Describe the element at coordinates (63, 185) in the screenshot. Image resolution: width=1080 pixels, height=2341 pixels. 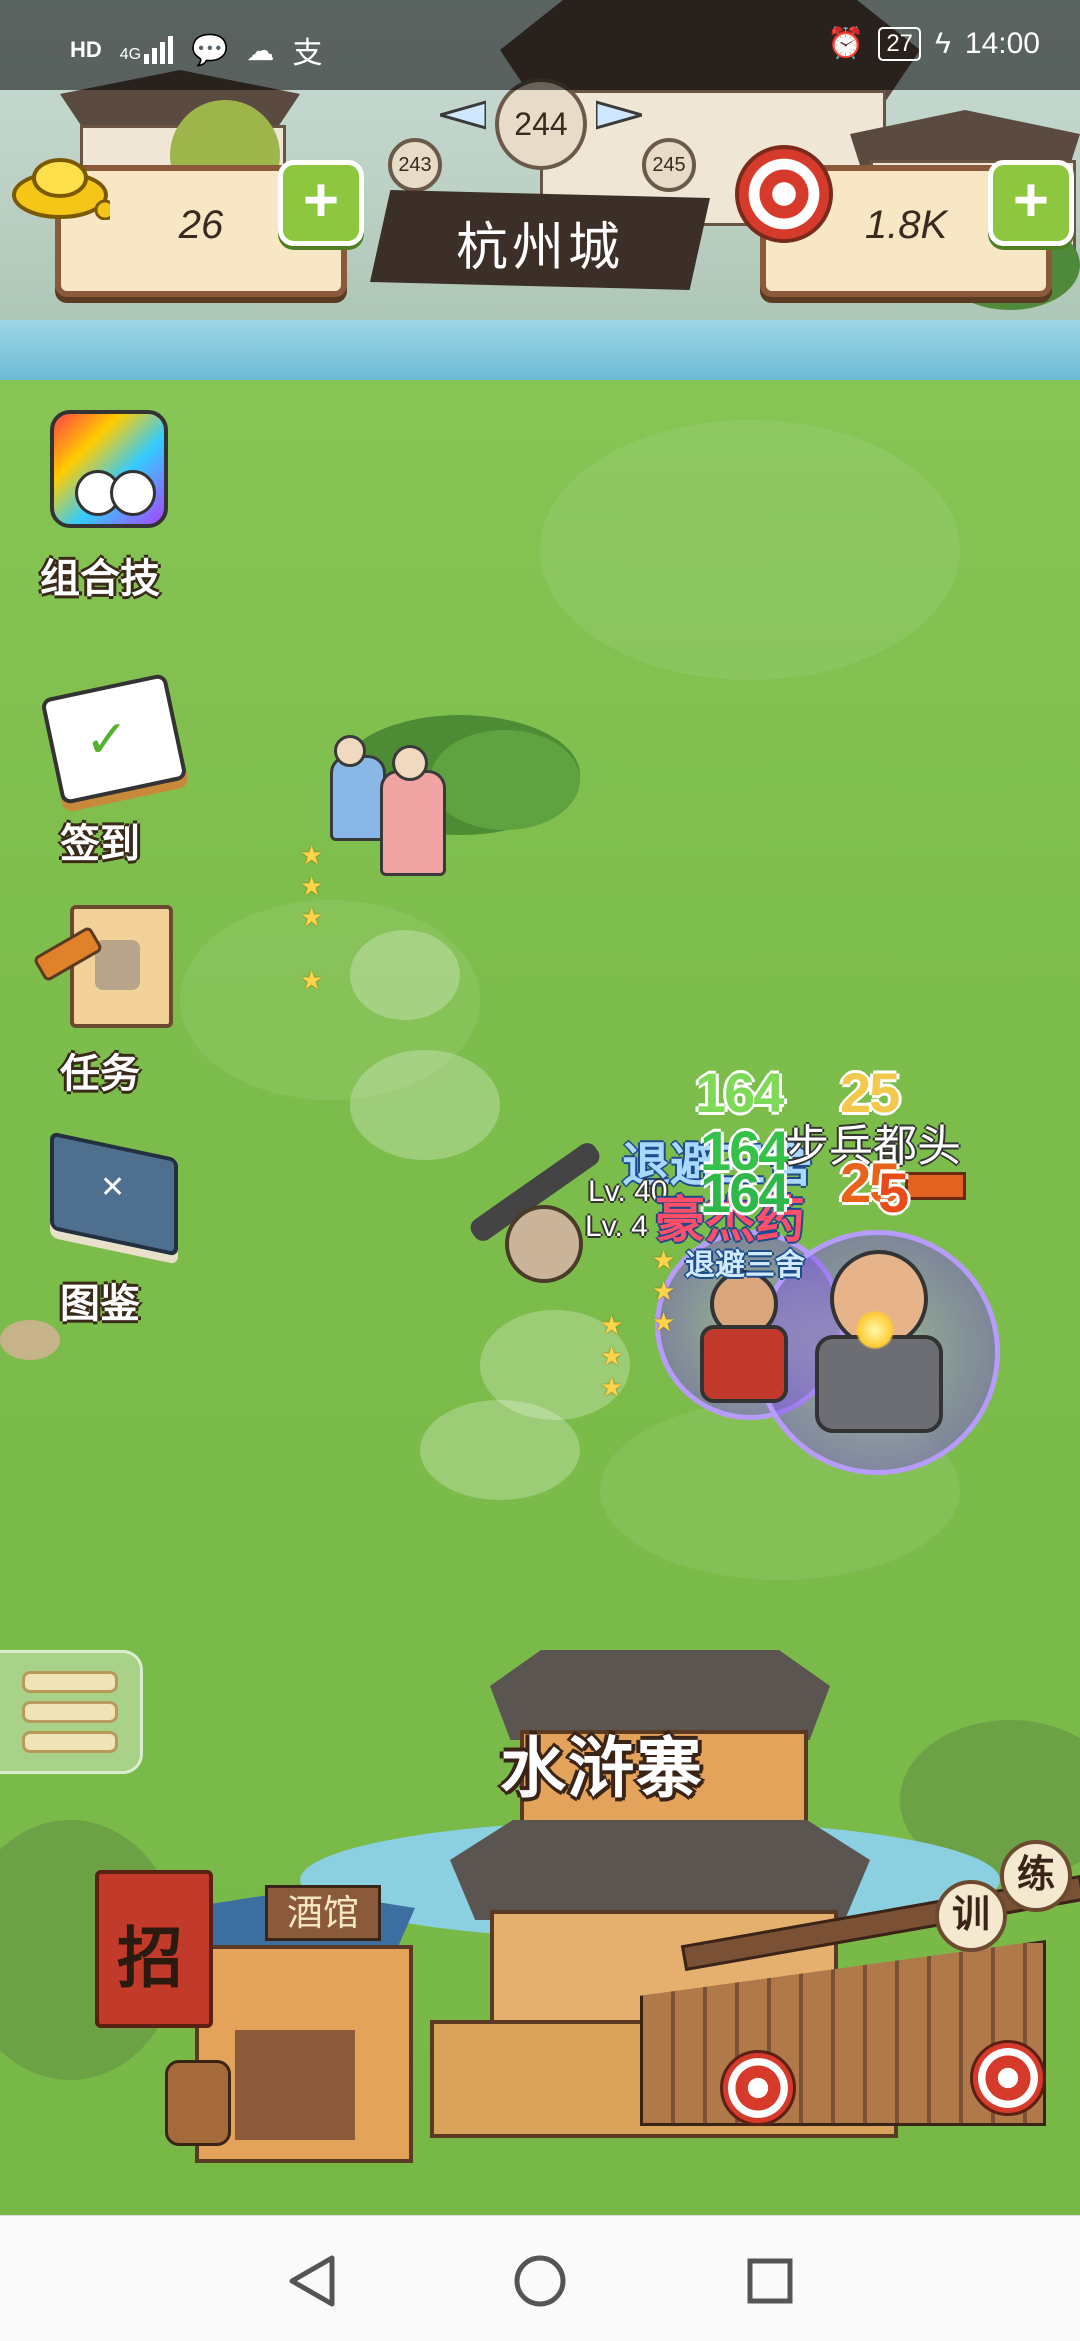
I see `gold-ingot-icon` at that location.